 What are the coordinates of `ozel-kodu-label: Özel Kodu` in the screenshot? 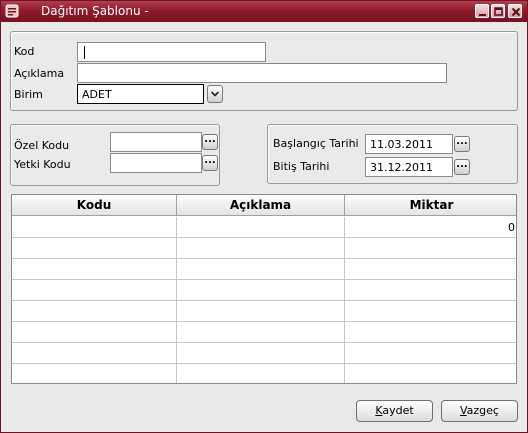 It's located at (42, 145).